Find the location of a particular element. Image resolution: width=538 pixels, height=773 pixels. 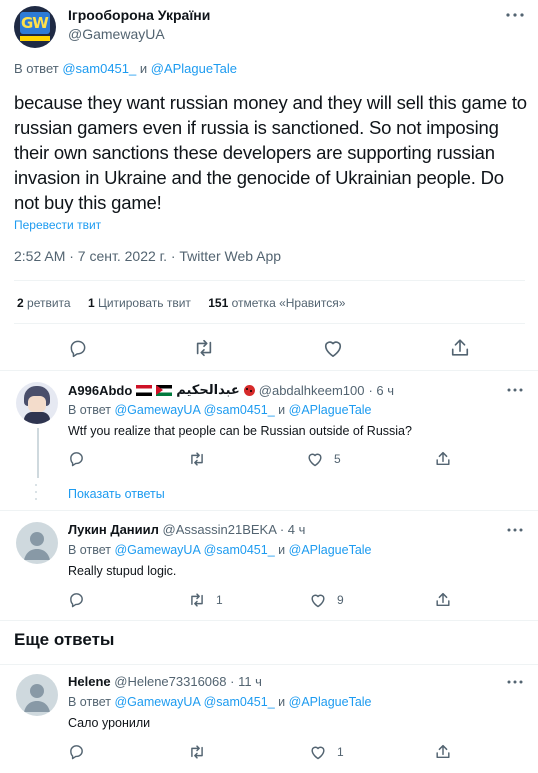

reply-1-avatar is located at coordinates (37, 403).